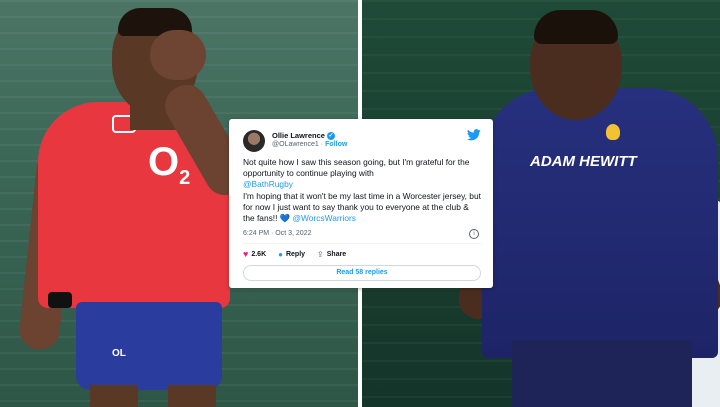 The height and width of the screenshot is (407, 720). I want to click on hand-on-face, so click(178, 55).